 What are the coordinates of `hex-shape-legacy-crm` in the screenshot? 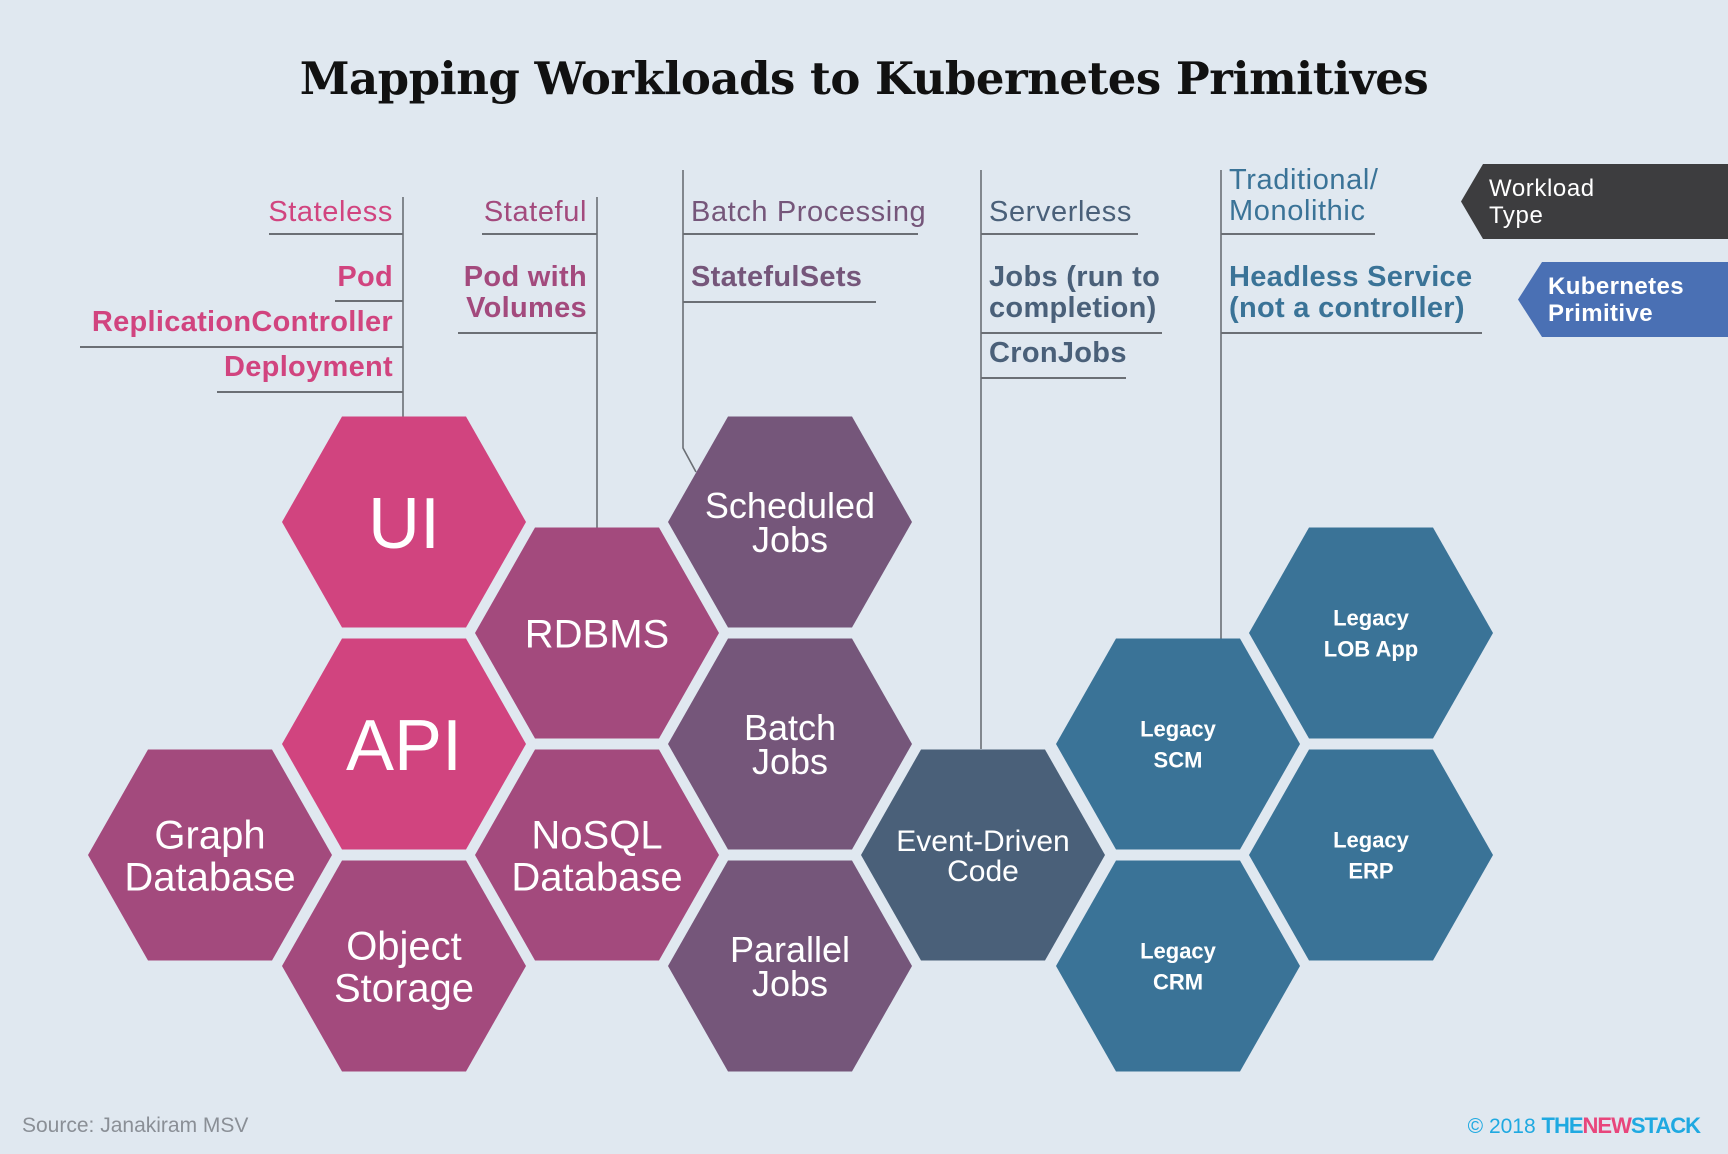 It's located at (1178, 966).